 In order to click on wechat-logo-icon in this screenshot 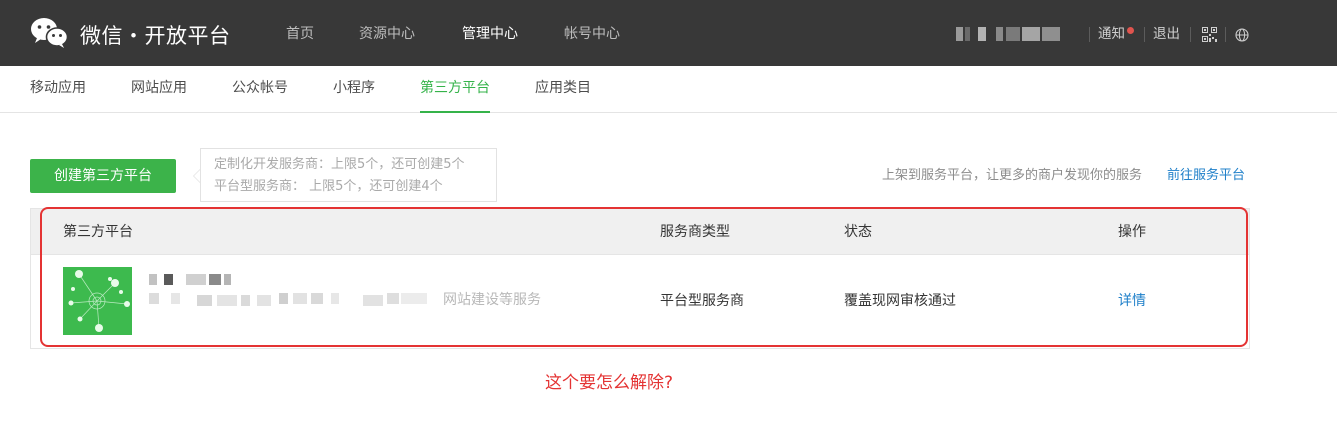, I will do `click(49, 33)`.